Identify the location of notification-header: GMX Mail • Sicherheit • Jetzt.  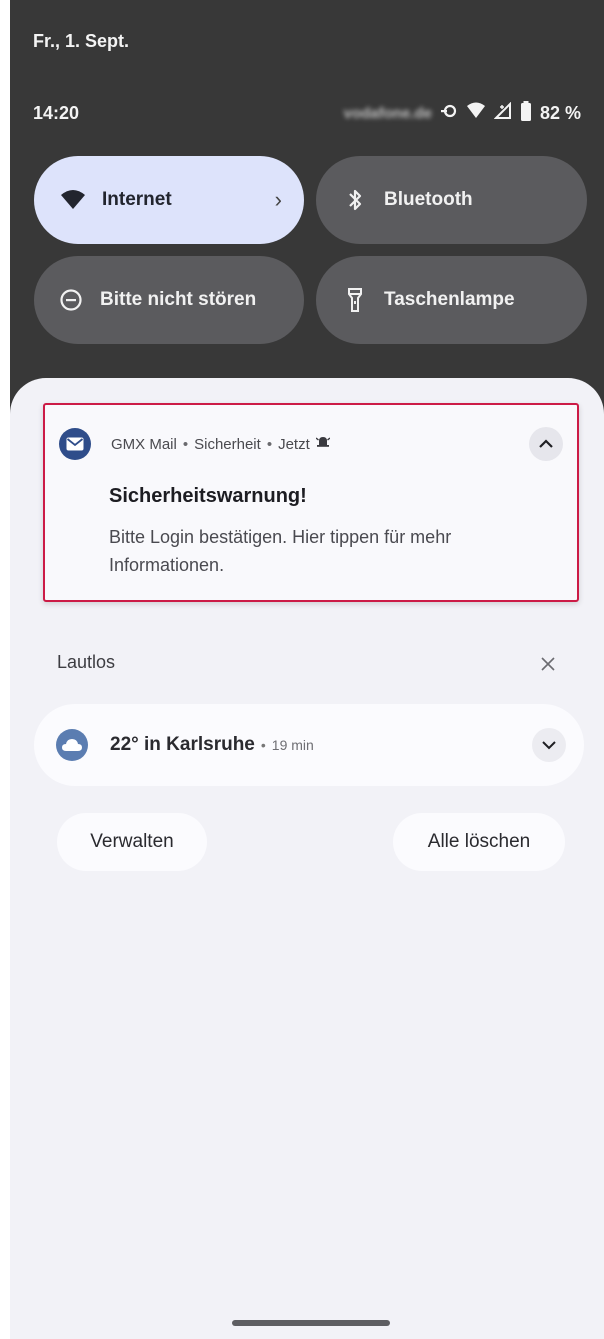
(311, 444).